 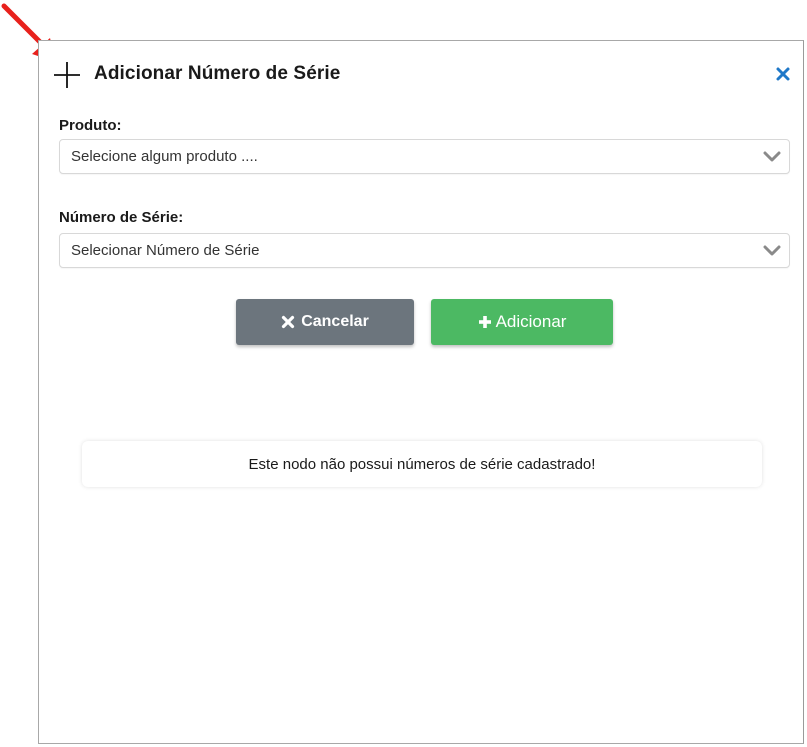 What do you see at coordinates (121, 217) in the screenshot?
I see `serial-number-label: Número de Série:` at bounding box center [121, 217].